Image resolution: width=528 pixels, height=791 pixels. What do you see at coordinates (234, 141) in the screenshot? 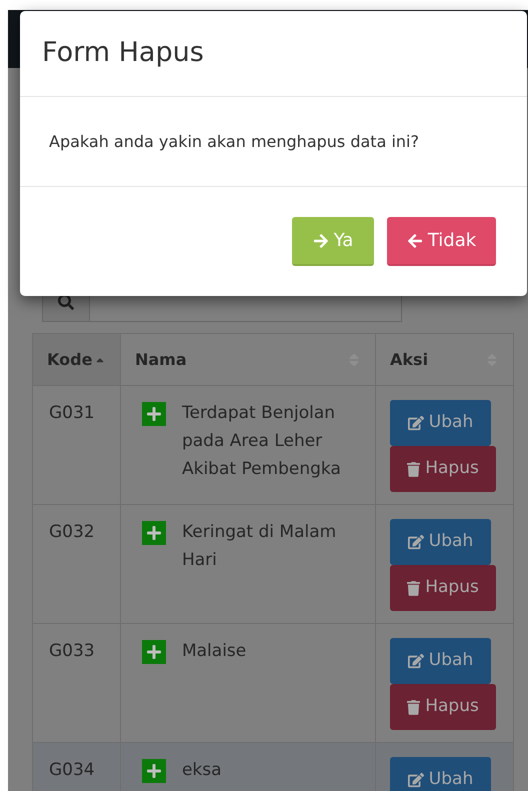
I see `modal-message: Apakah anda yakin akan menghapus data ini?` at bounding box center [234, 141].